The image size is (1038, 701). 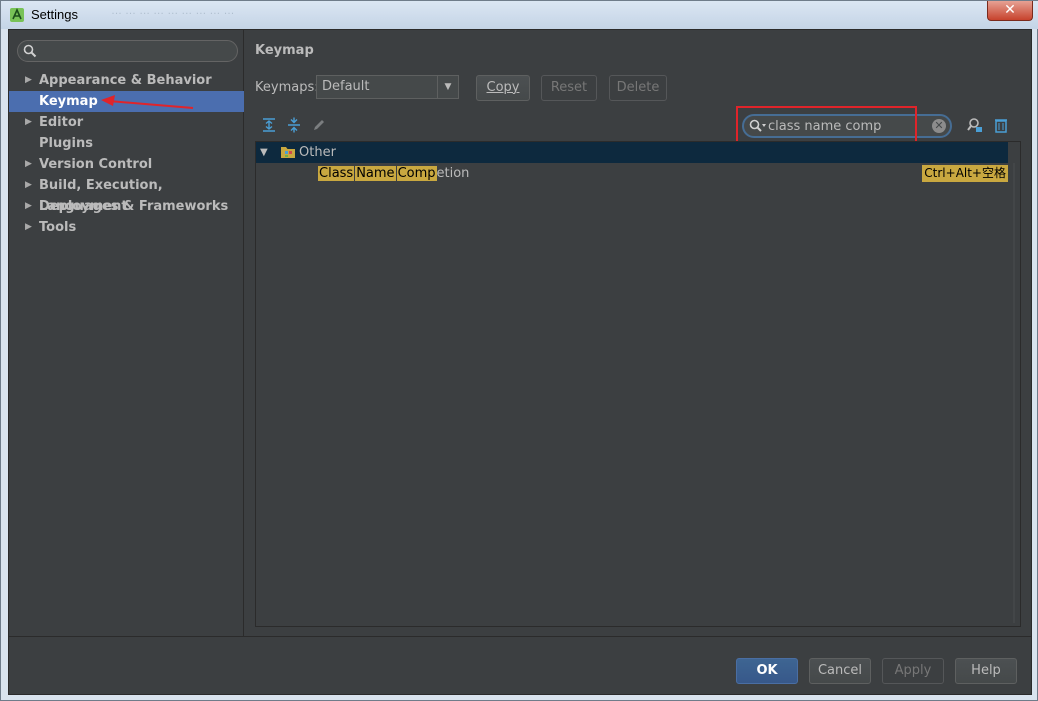 What do you see at coordinates (294, 125) in the screenshot?
I see `collapse-all-icon` at bounding box center [294, 125].